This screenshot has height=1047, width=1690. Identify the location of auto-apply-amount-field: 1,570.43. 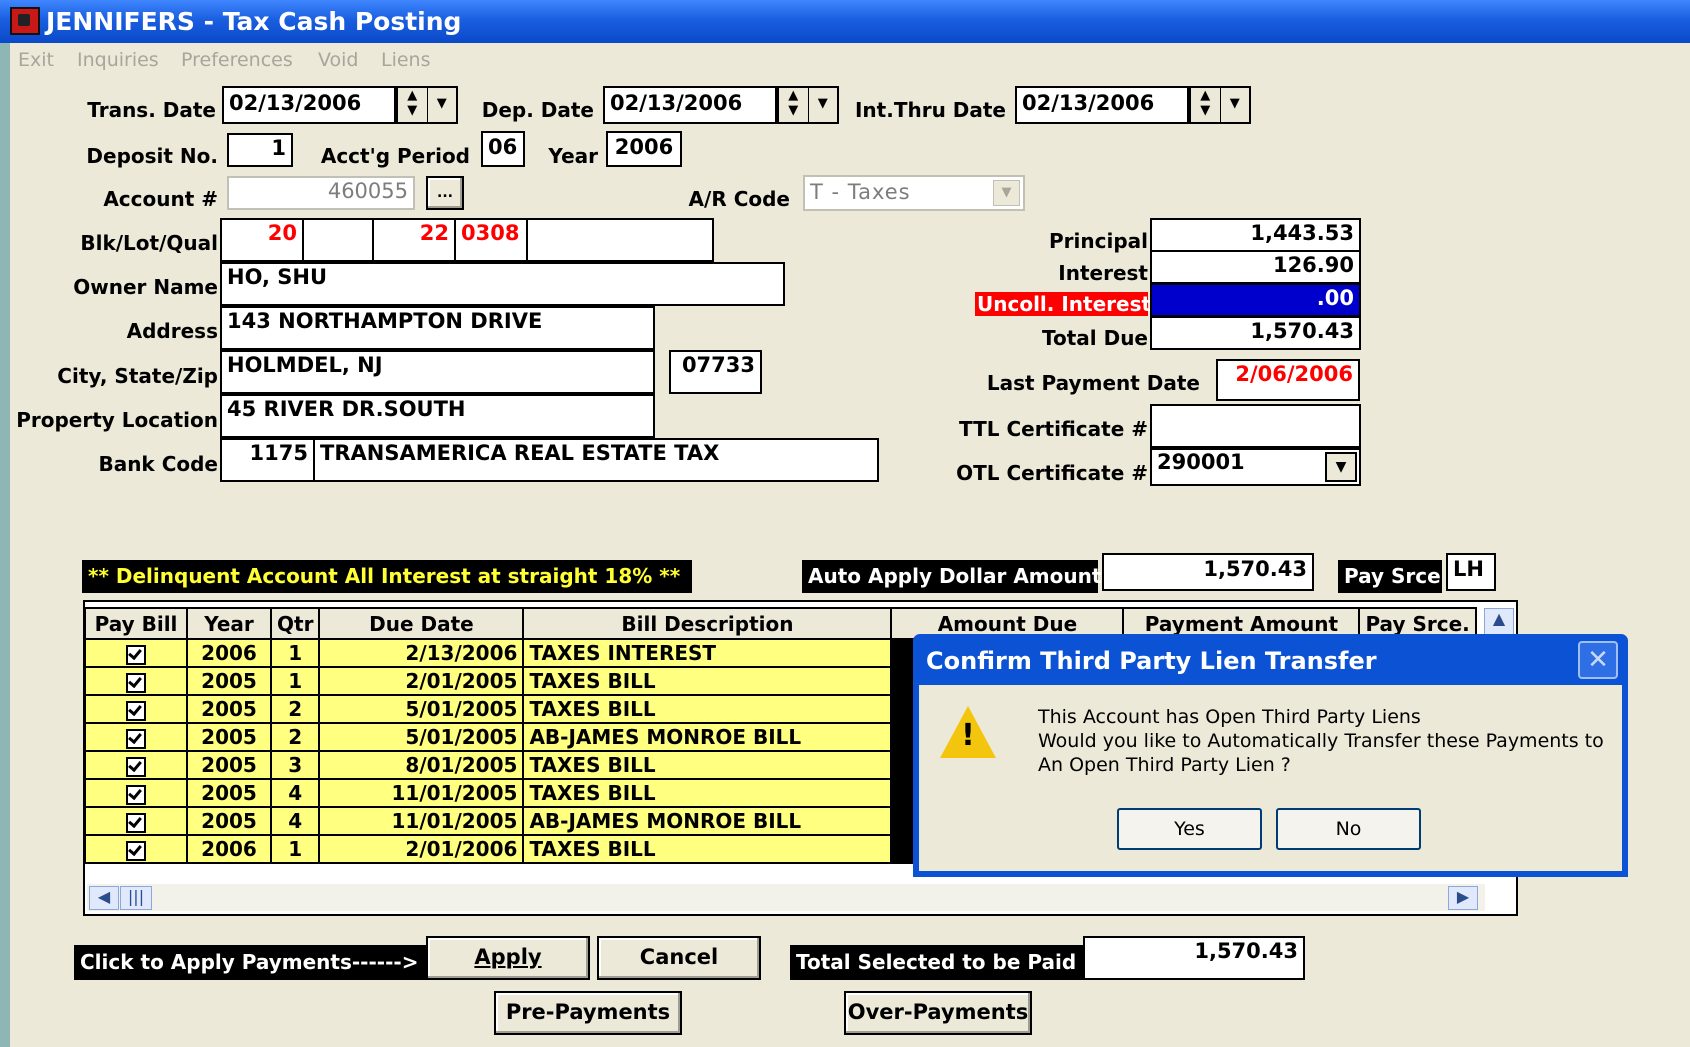
(1208, 572).